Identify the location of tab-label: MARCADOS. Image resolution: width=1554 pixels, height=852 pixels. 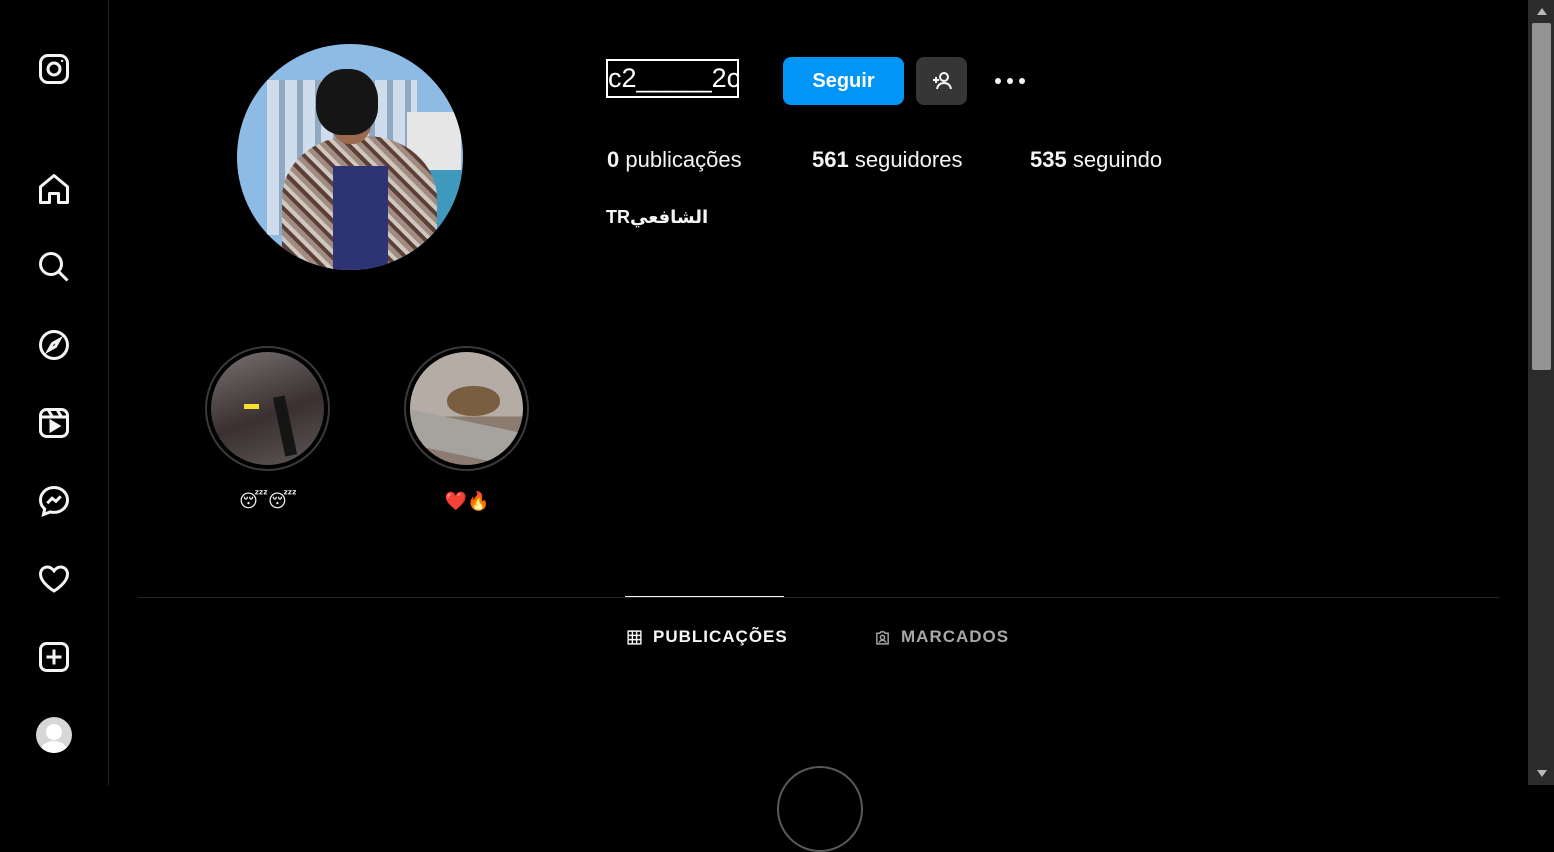
(955, 636).